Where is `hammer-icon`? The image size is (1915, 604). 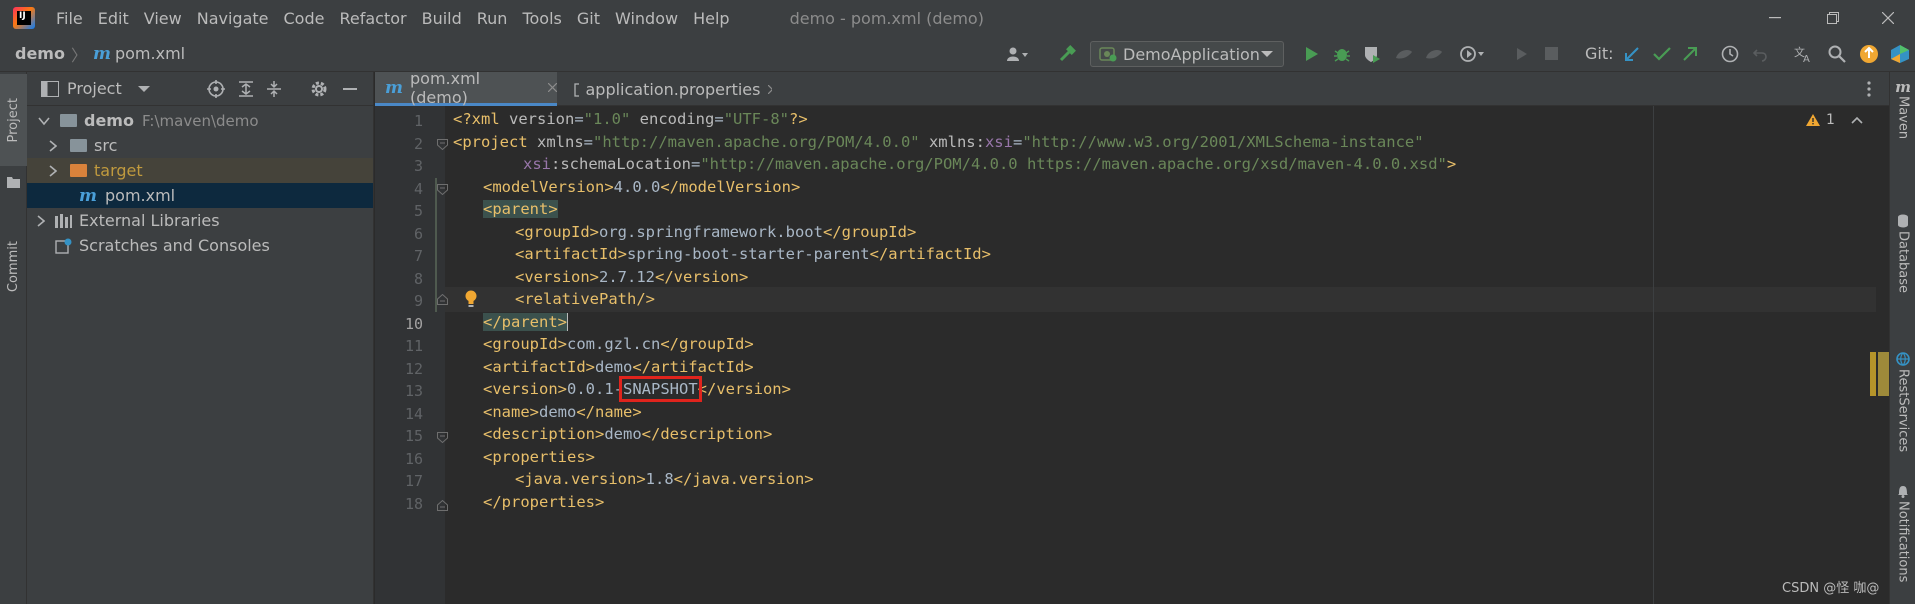 hammer-icon is located at coordinates (1067, 54).